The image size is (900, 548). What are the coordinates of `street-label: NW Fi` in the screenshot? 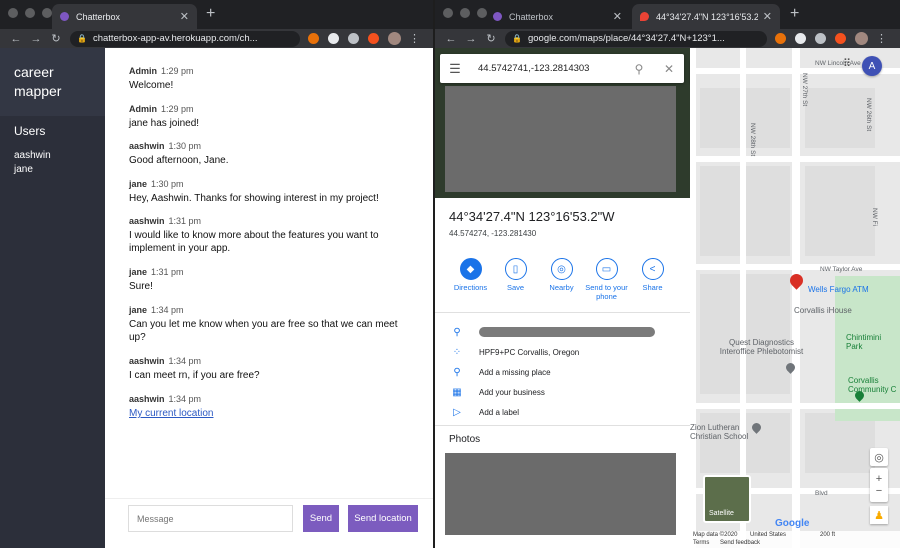 It's located at (874, 217).